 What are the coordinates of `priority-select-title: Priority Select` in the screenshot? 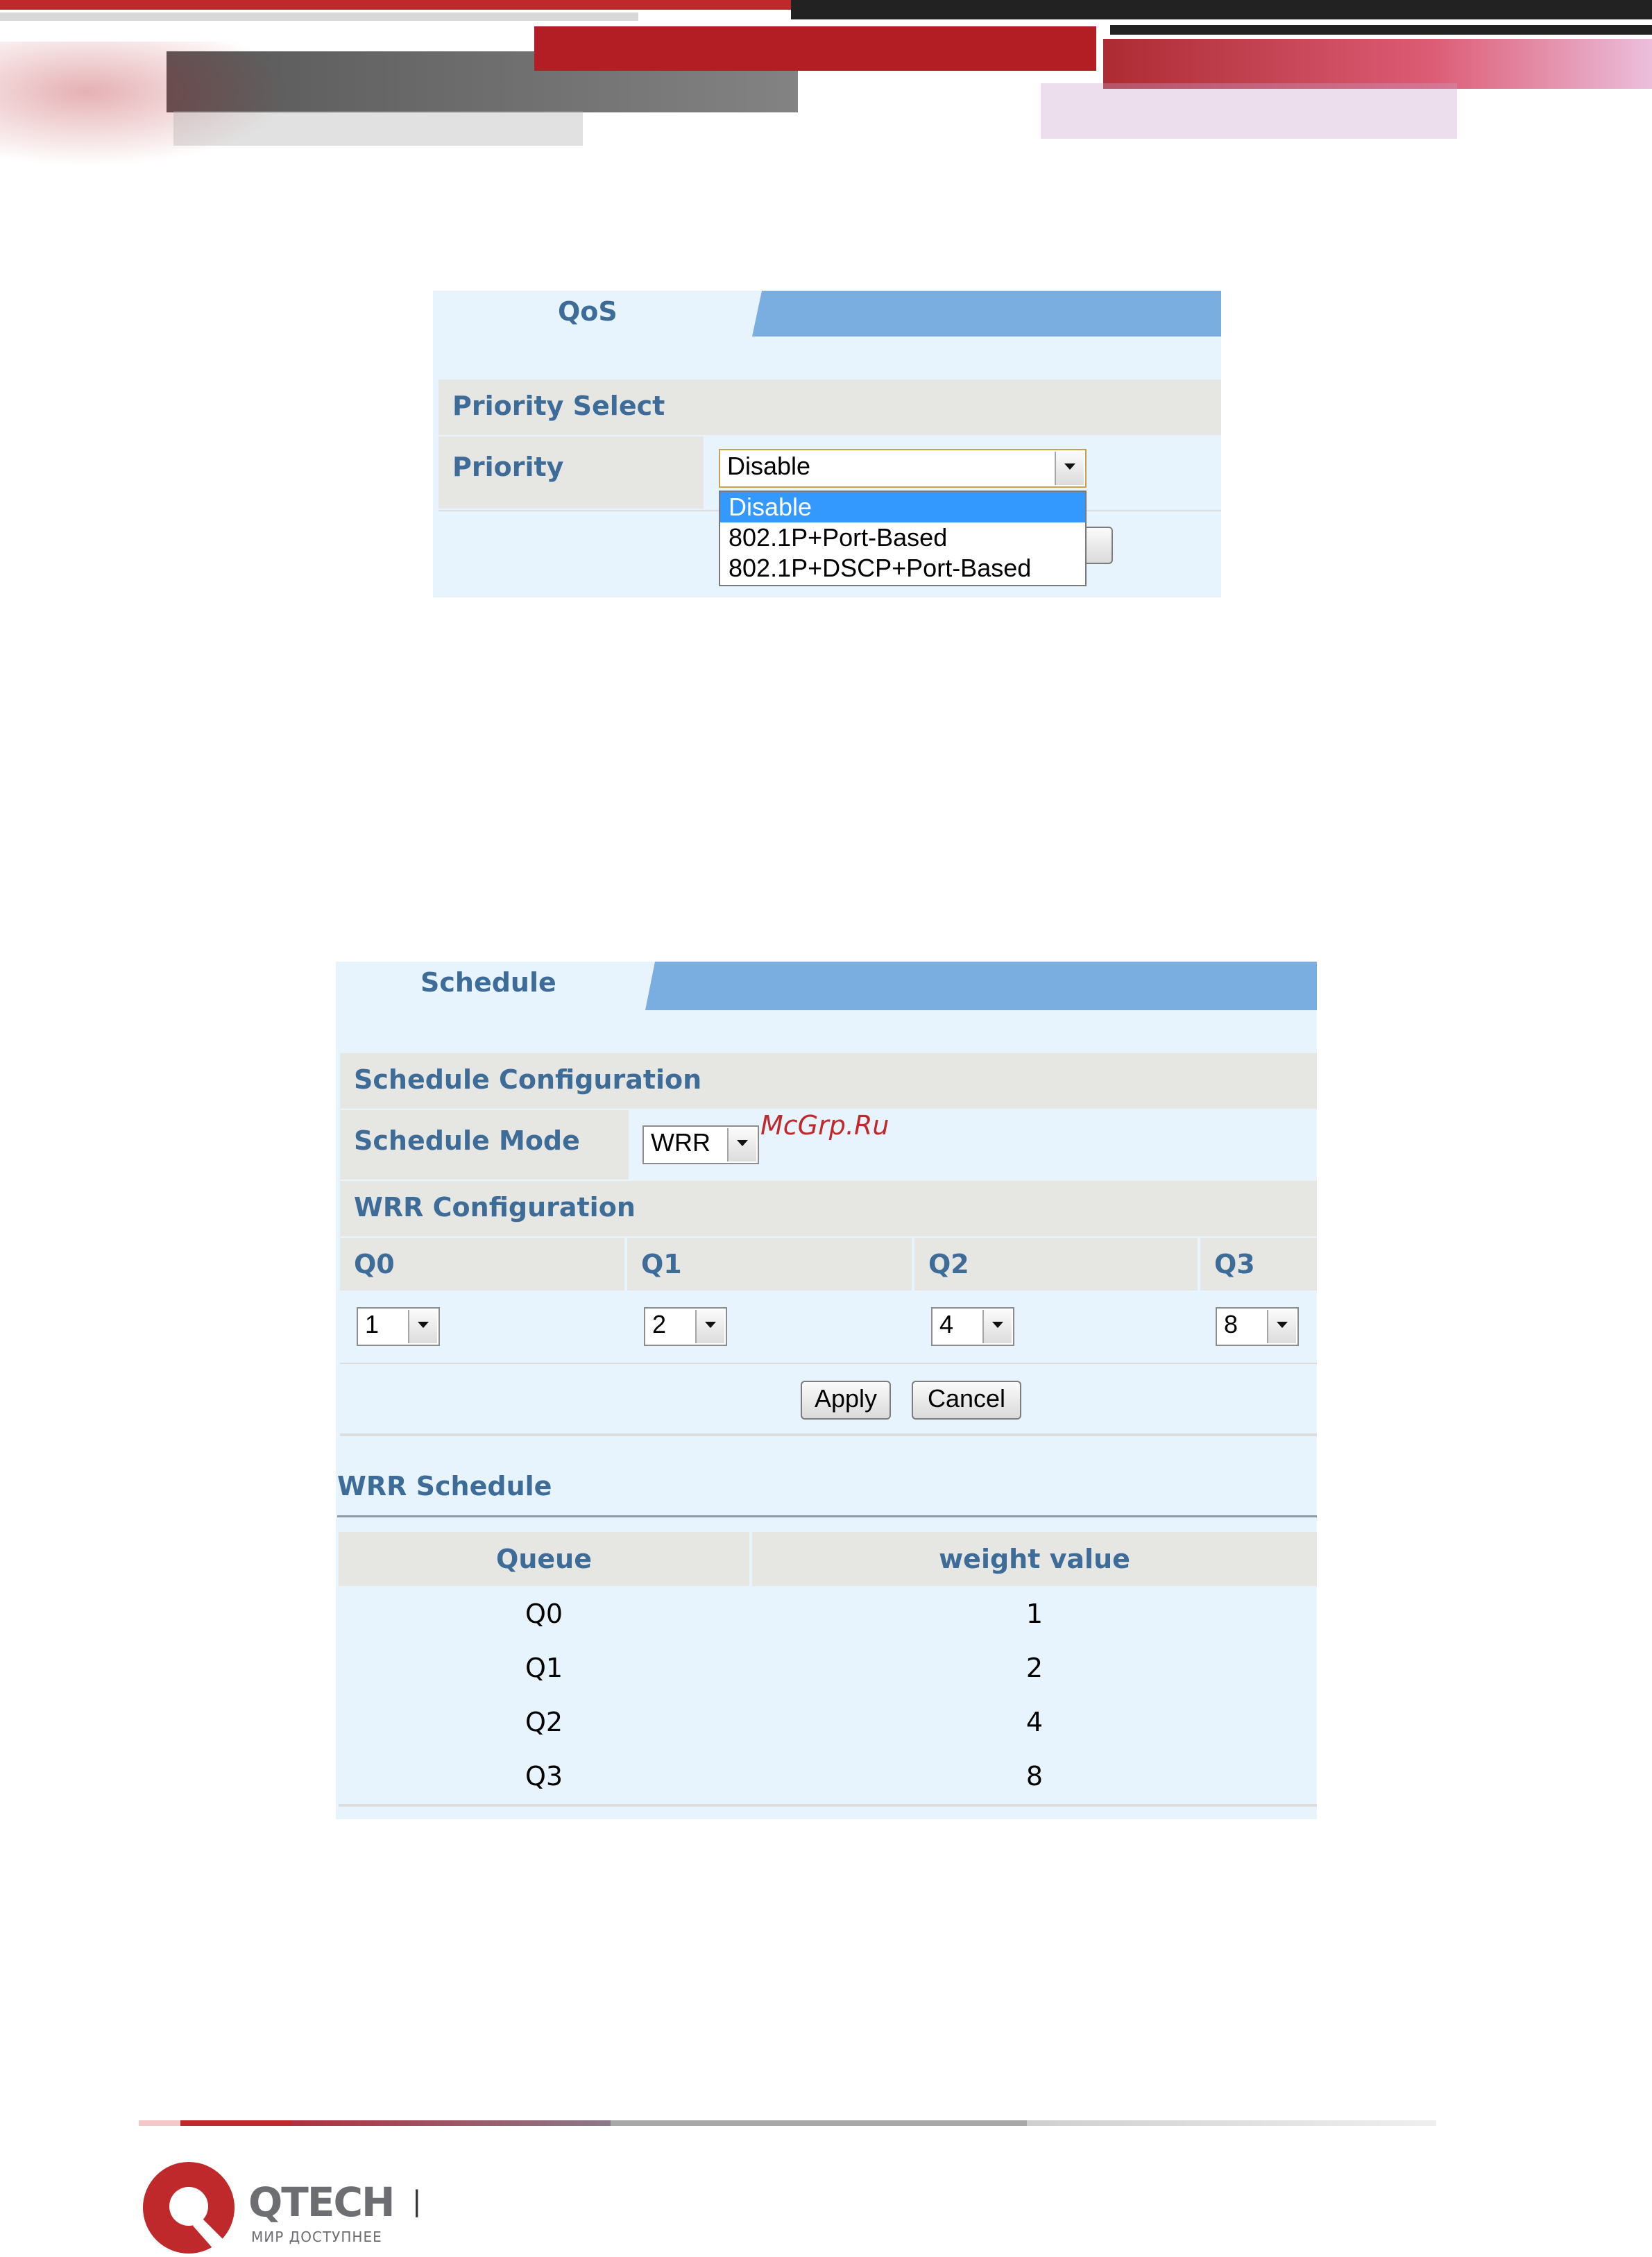 It's located at (558, 406).